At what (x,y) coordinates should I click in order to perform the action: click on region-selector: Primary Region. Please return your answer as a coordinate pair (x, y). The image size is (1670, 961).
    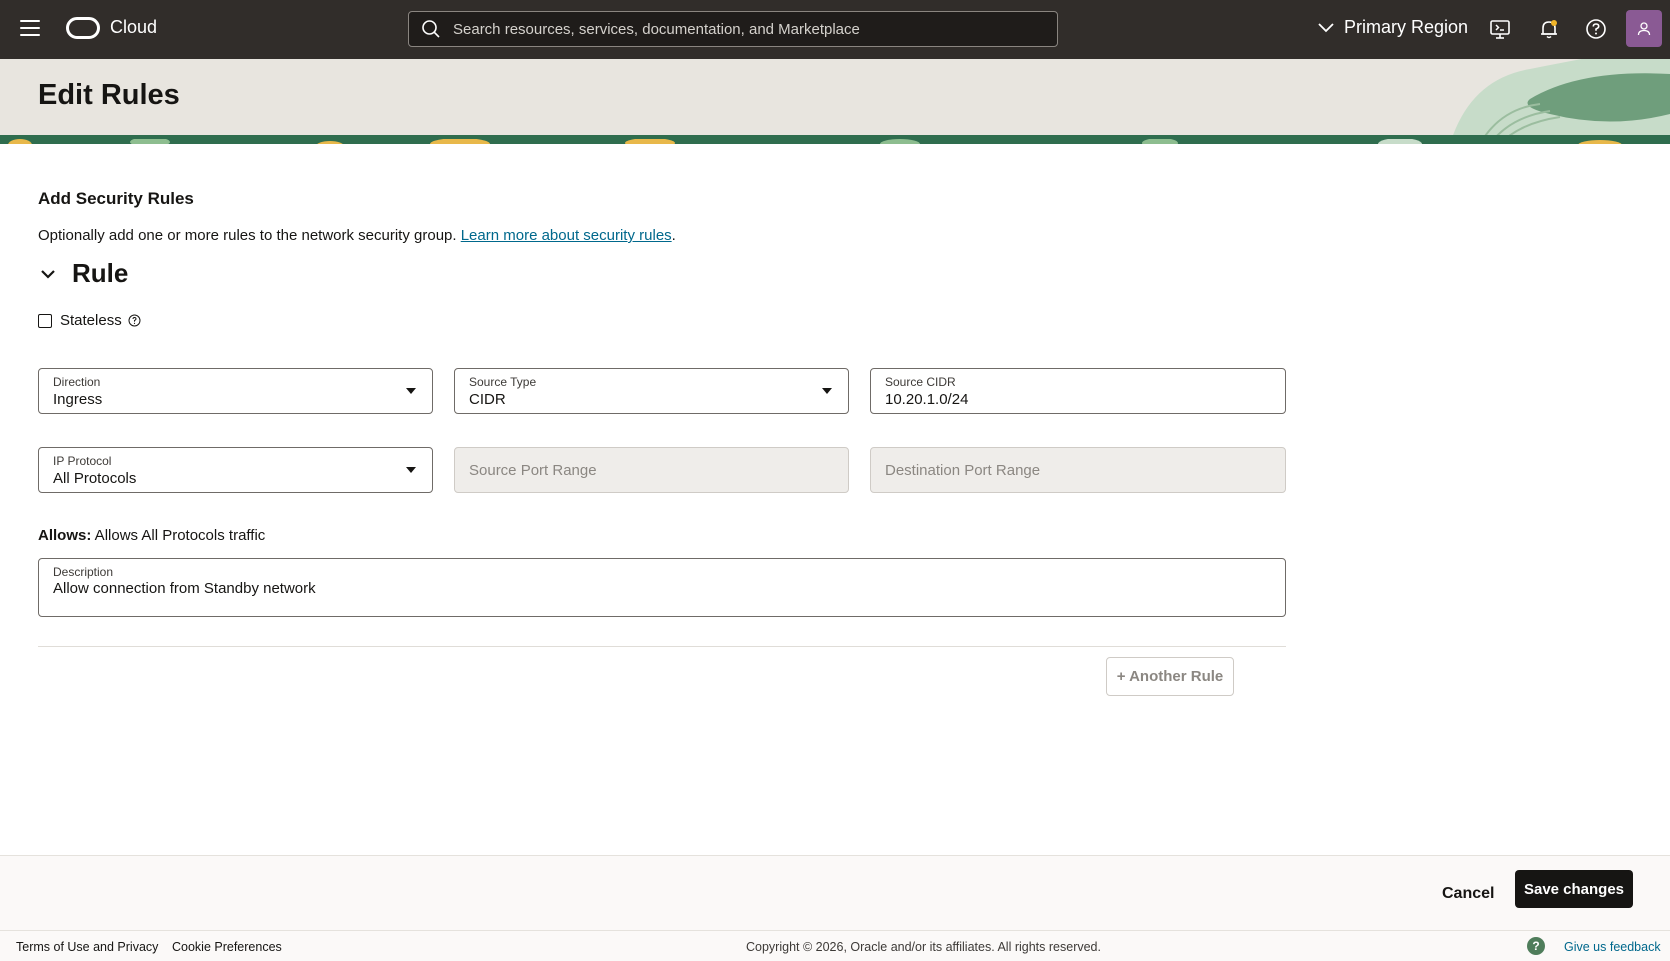
    Looking at the image, I should click on (1393, 27).